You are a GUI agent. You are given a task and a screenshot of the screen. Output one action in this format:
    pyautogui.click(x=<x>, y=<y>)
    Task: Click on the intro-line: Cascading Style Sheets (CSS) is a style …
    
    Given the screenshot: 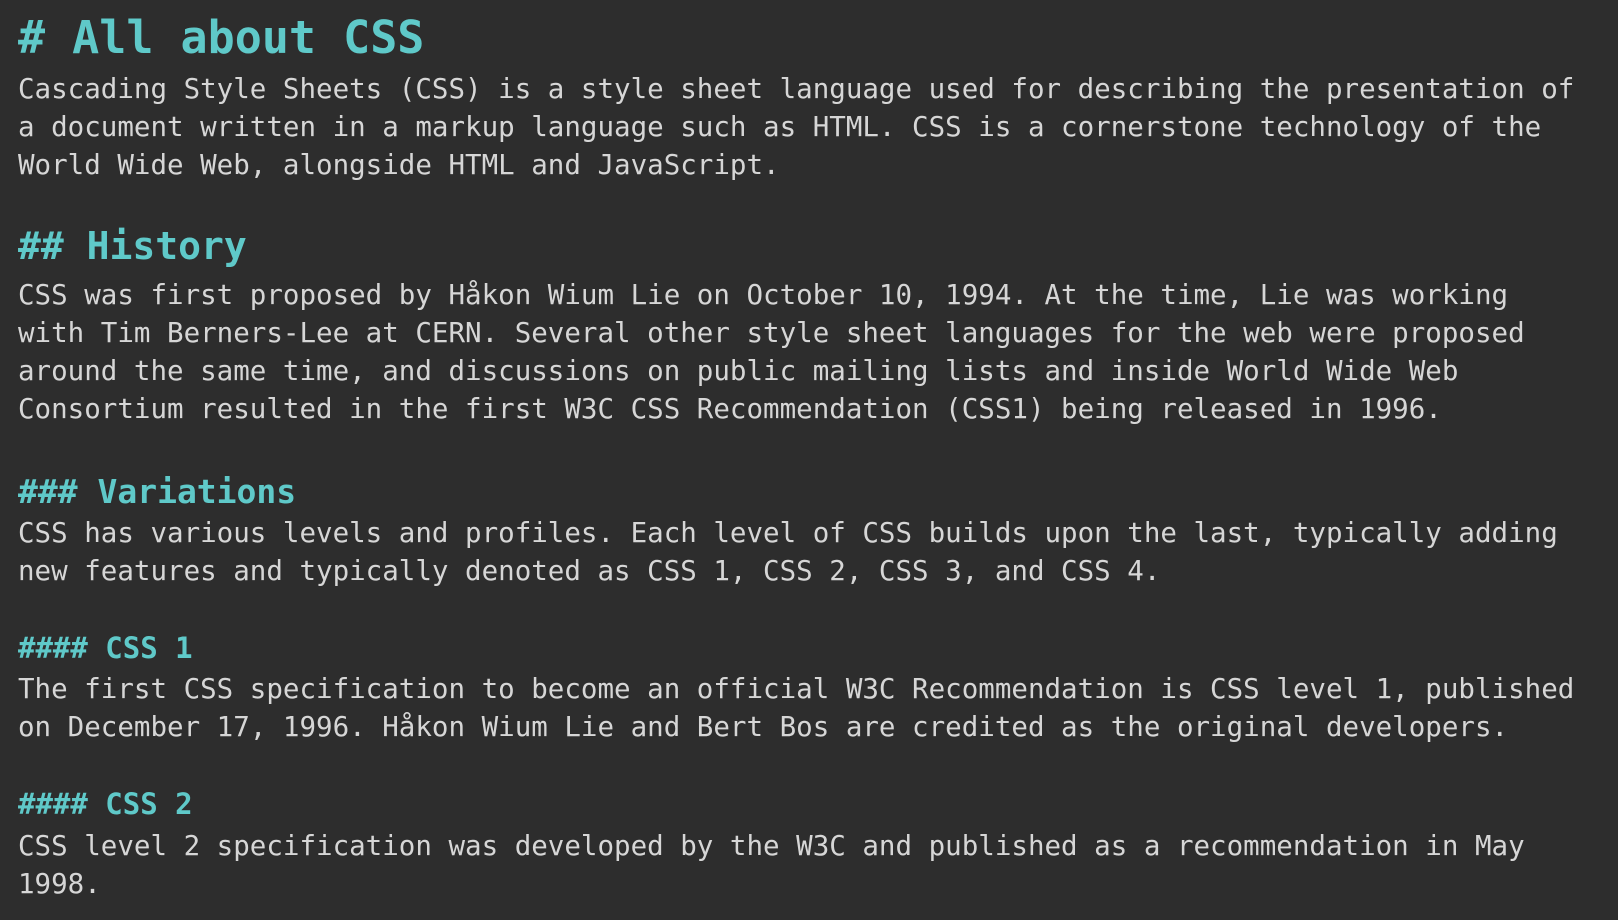 What is the action you would take?
    pyautogui.click(x=796, y=89)
    